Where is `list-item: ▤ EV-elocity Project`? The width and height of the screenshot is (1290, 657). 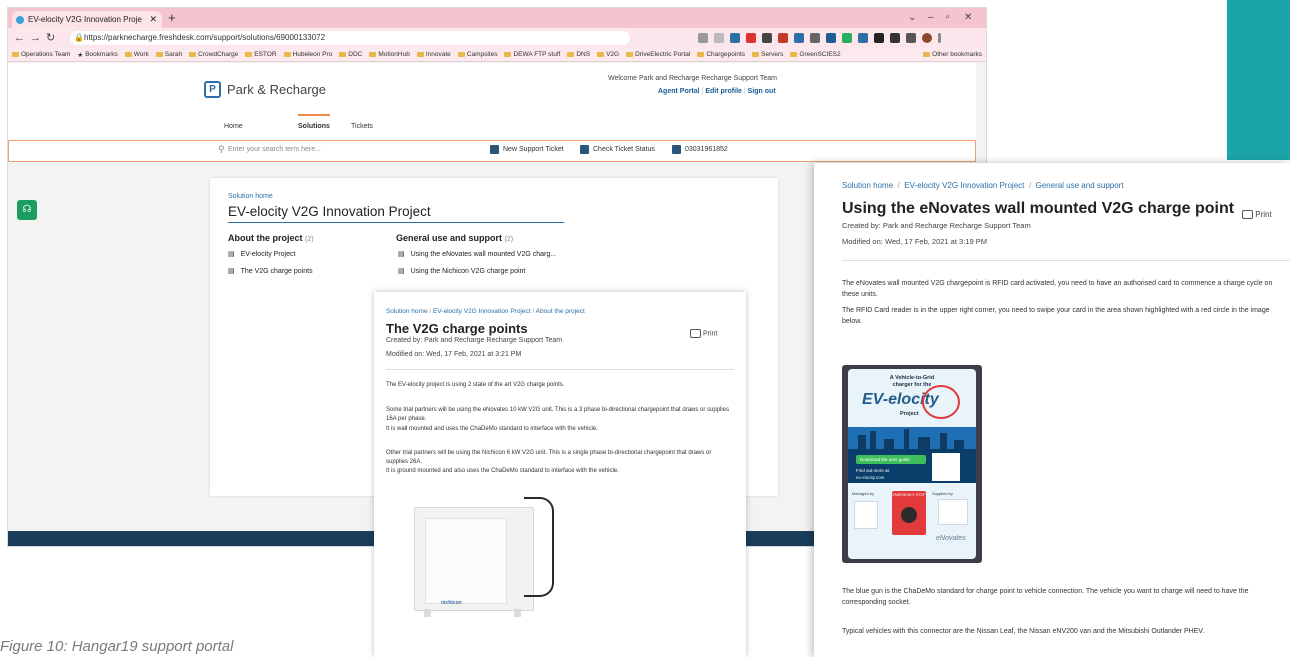 list-item: ▤ EV-elocity Project is located at coordinates (261, 254).